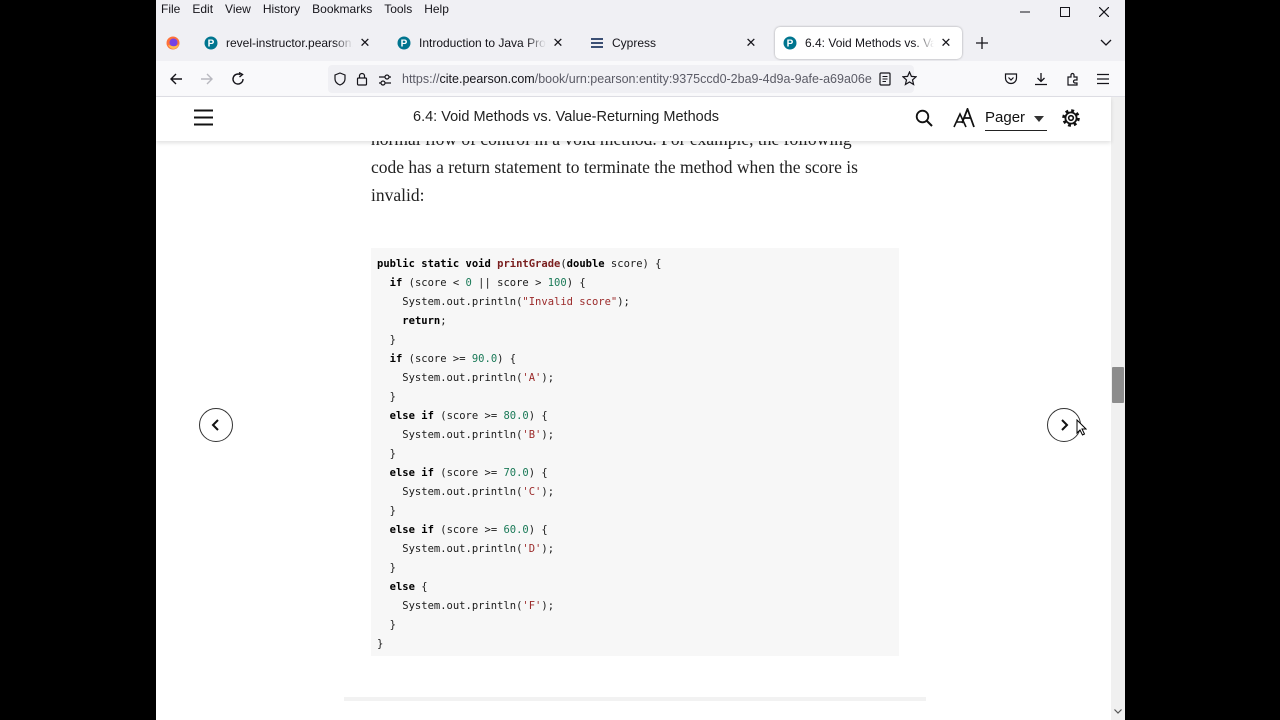 The image size is (1280, 720). I want to click on chevron-left-icon, so click(215, 425).